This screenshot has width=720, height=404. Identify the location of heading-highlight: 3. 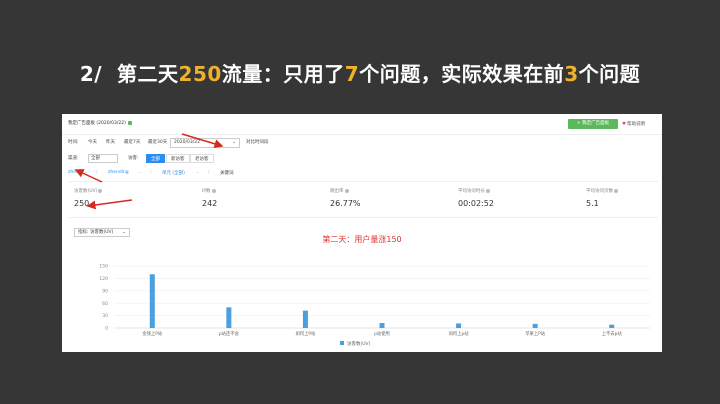
(571, 74).